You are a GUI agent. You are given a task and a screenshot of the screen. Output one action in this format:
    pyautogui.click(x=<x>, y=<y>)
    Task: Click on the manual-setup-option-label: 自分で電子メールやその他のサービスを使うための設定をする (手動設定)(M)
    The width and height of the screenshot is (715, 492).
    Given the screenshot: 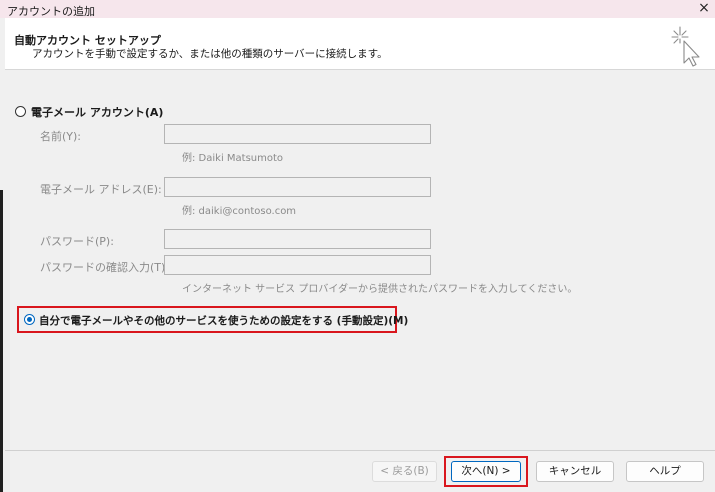 What is the action you would take?
    pyautogui.click(x=223, y=320)
    